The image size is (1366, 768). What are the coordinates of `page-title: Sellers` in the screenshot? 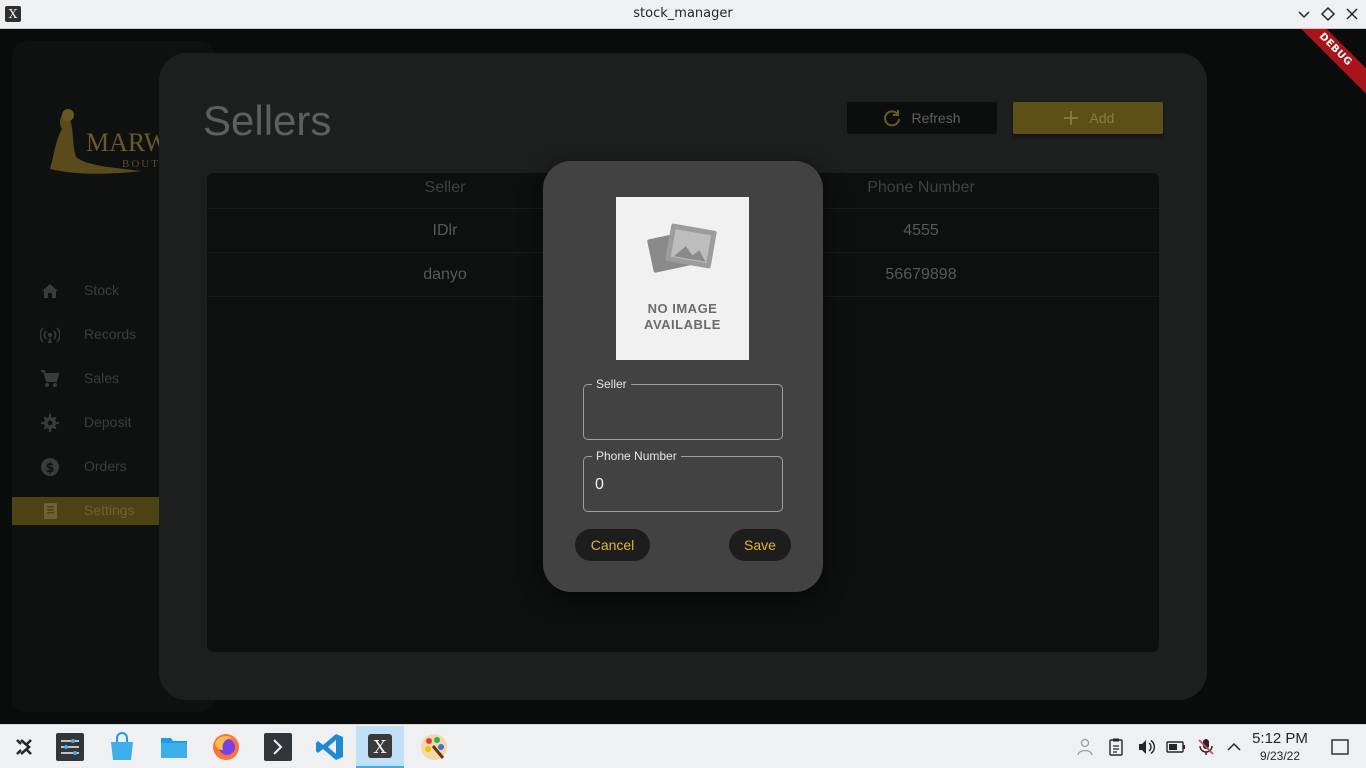 It's located at (267, 120).